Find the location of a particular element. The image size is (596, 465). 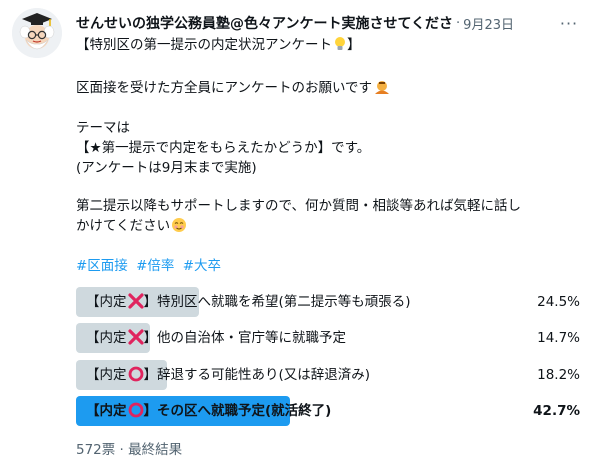

poll-option: 【内定 】特別区へ就職を希望(第二提示等も頑張る) 24.5% is located at coordinates (329, 302).